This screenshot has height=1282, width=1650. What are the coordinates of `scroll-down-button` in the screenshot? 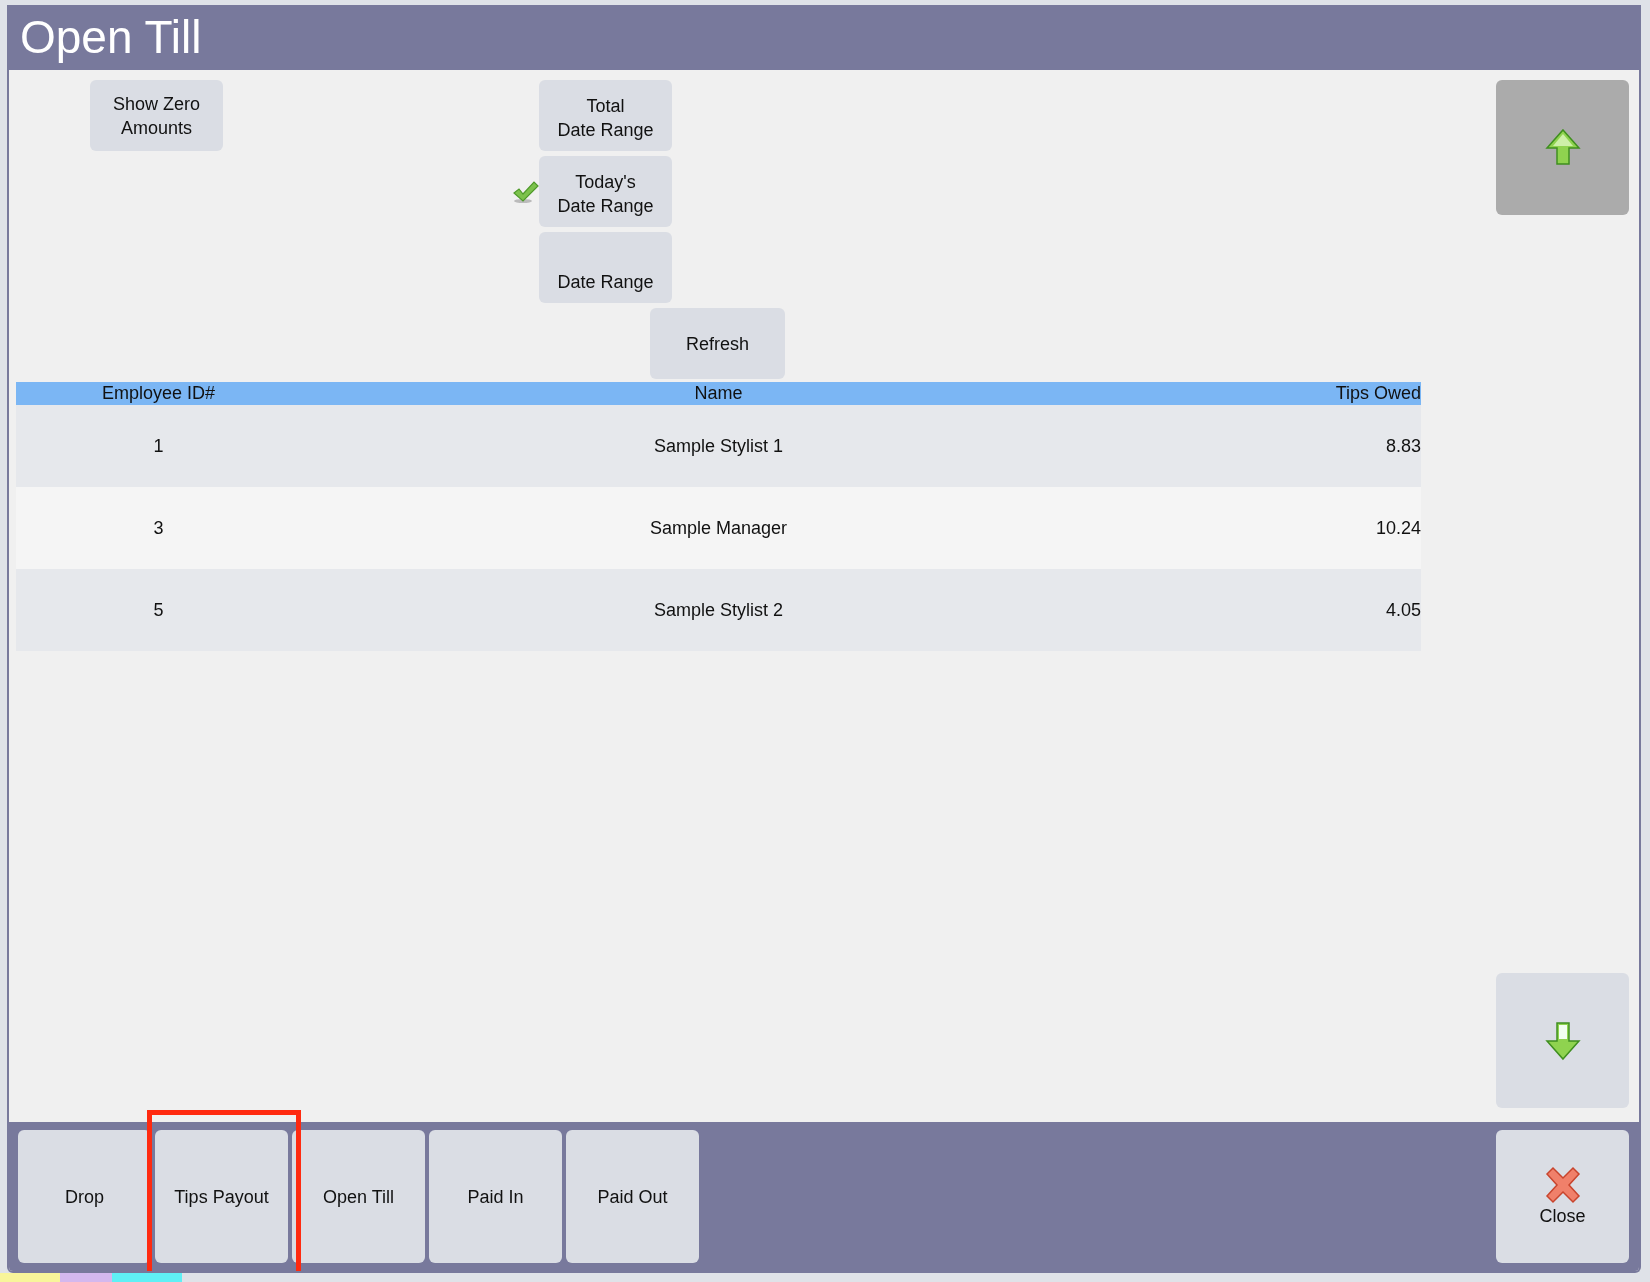 It's located at (1562, 1040).